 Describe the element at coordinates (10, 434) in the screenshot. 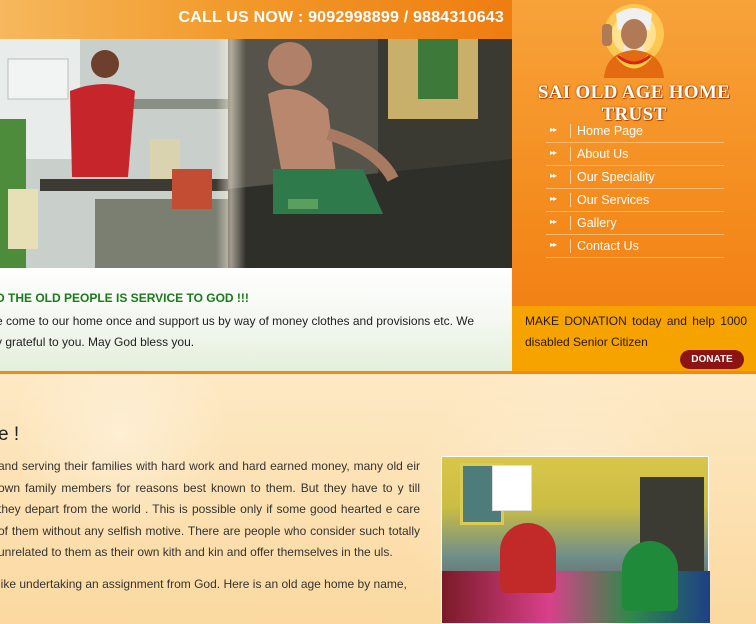

I see `section-heading: e !` at that location.